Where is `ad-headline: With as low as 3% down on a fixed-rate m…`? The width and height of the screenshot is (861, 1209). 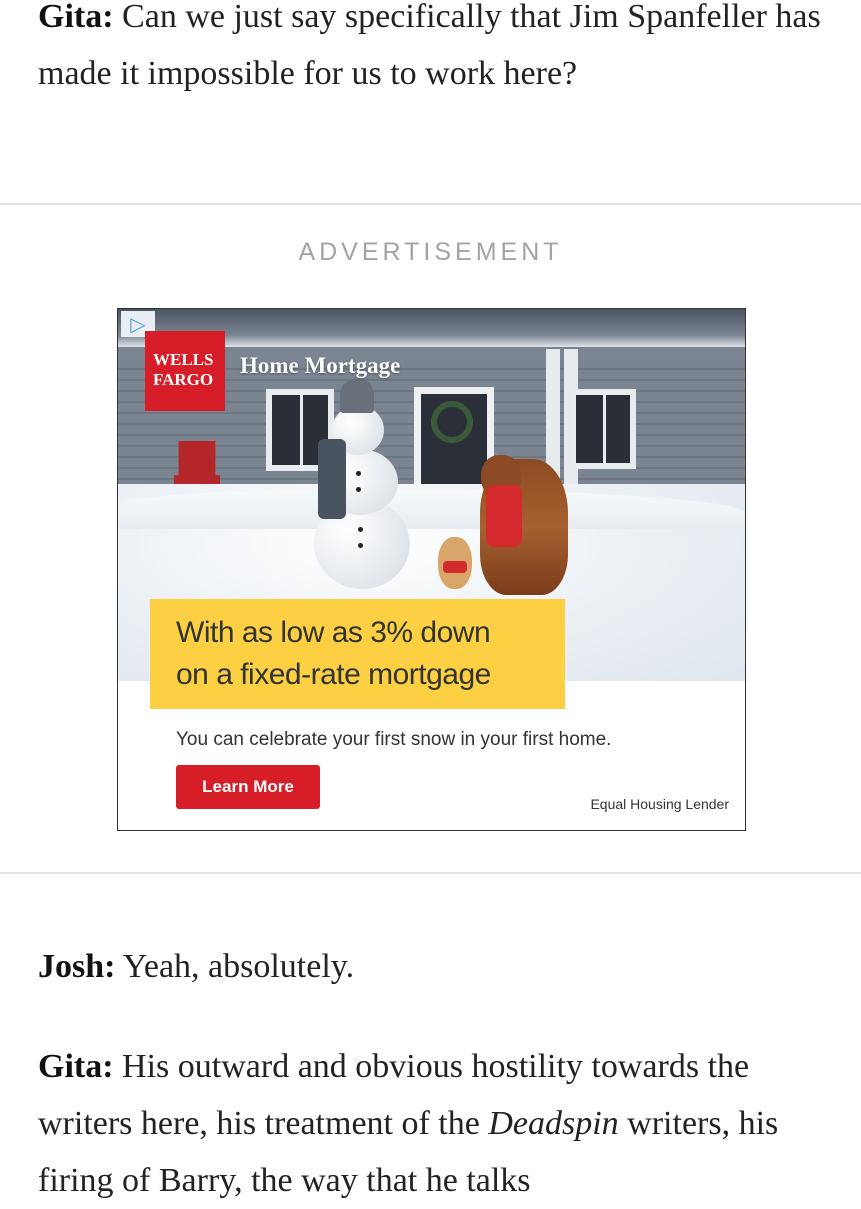 ad-headline: With as low as 3% down on a fixed-rate m… is located at coordinates (333, 654).